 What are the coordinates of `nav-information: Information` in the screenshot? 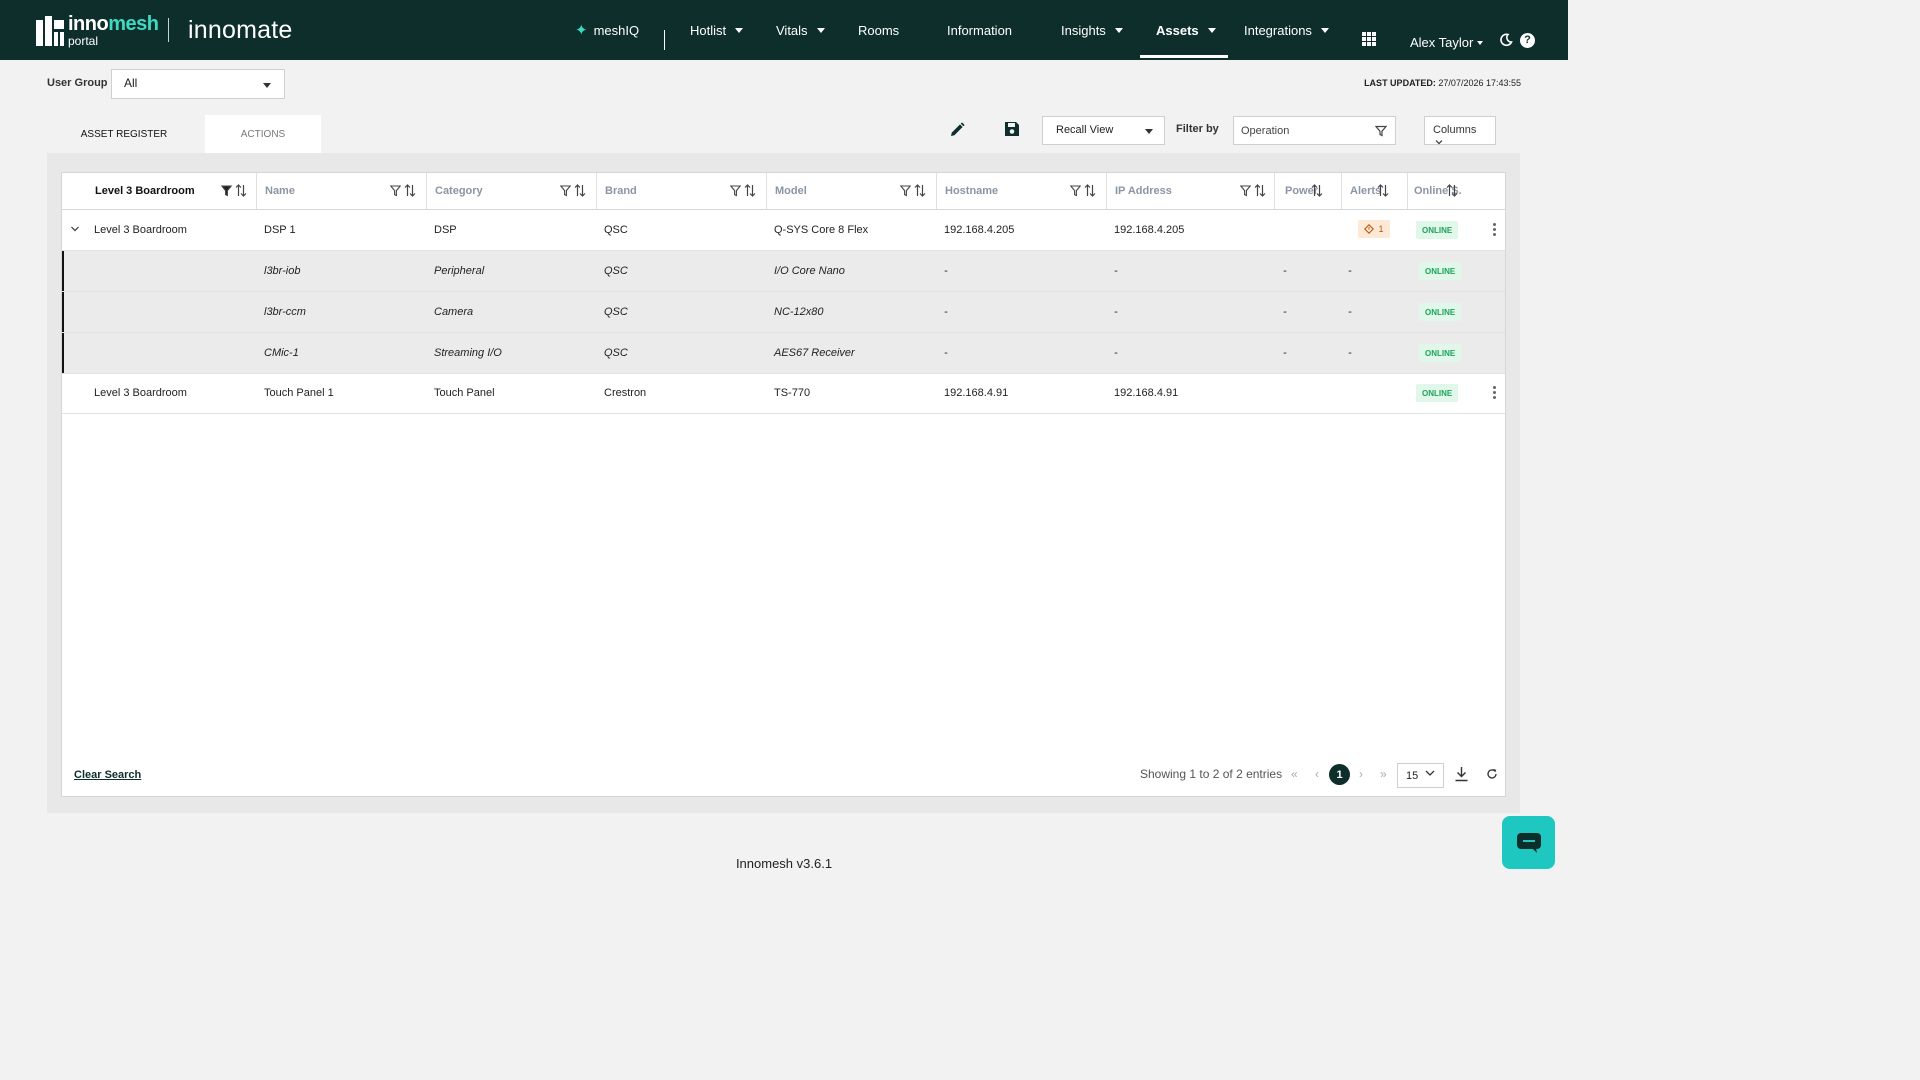 It's located at (979, 30).